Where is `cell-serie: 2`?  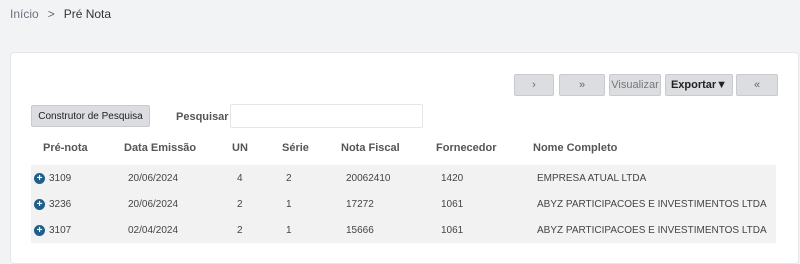
cell-serie: 2 is located at coordinates (289, 178).